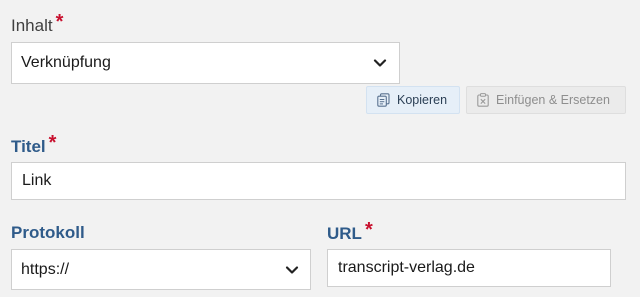  I want to click on protocol-label: Protokoll, so click(48, 233).